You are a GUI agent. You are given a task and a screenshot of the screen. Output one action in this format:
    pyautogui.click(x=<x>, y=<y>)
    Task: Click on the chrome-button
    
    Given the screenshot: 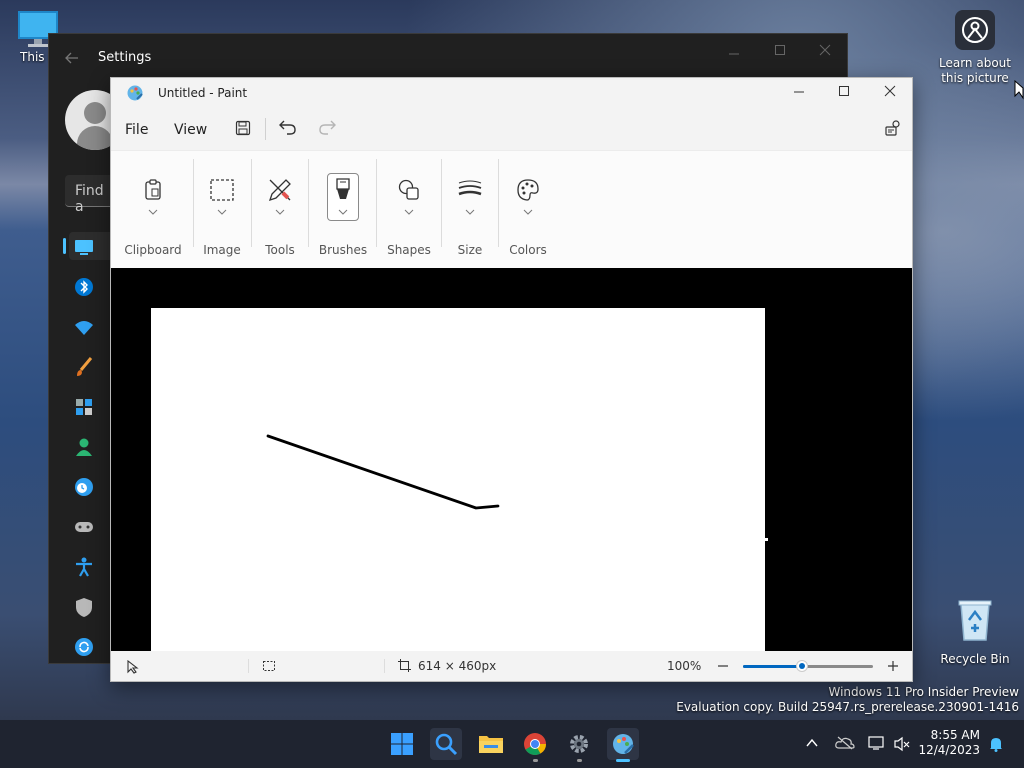 What is the action you would take?
    pyautogui.click(x=535, y=744)
    